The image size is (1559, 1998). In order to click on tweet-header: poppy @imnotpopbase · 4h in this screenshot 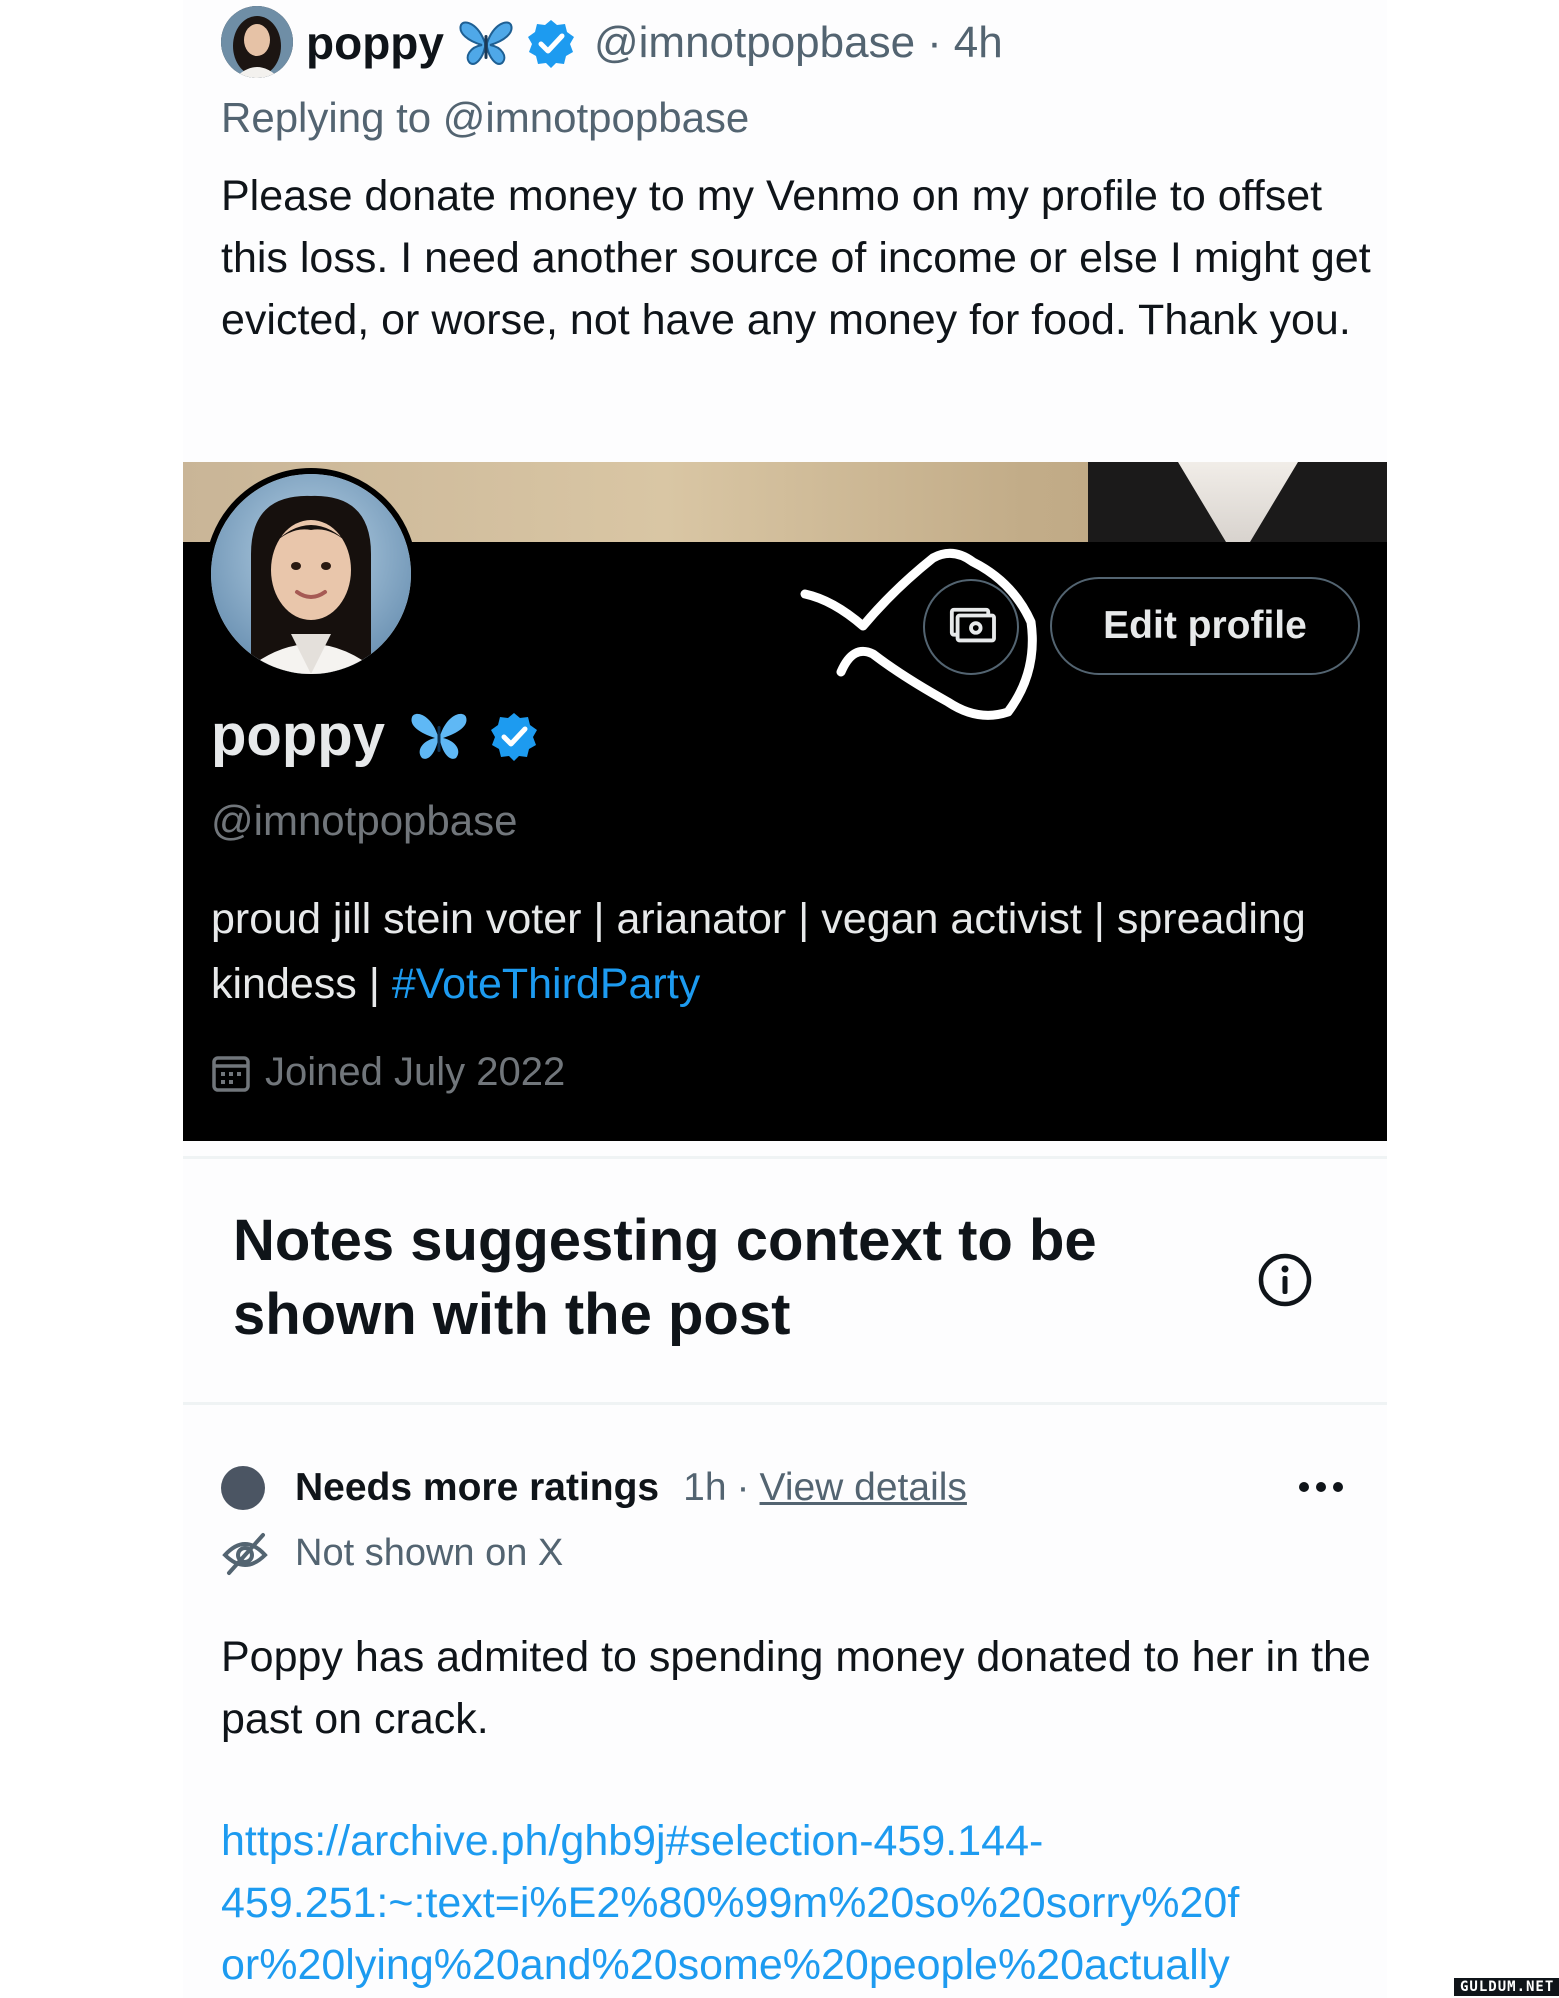, I will do `click(654, 43)`.